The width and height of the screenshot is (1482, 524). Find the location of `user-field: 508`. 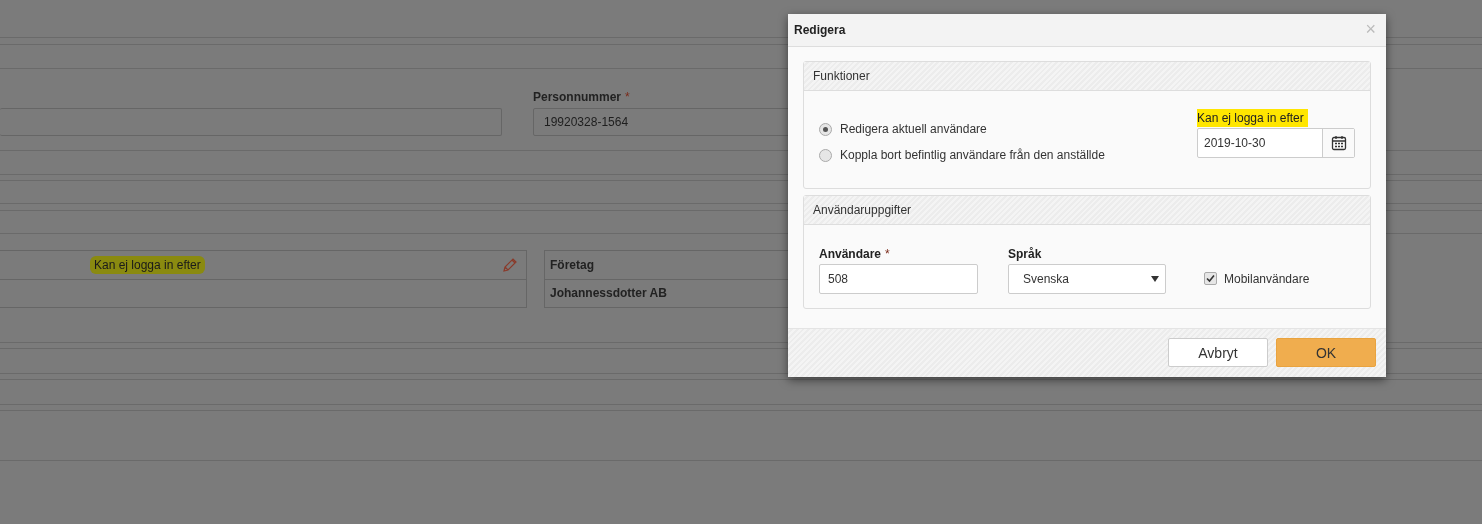

user-field: 508 is located at coordinates (898, 278).